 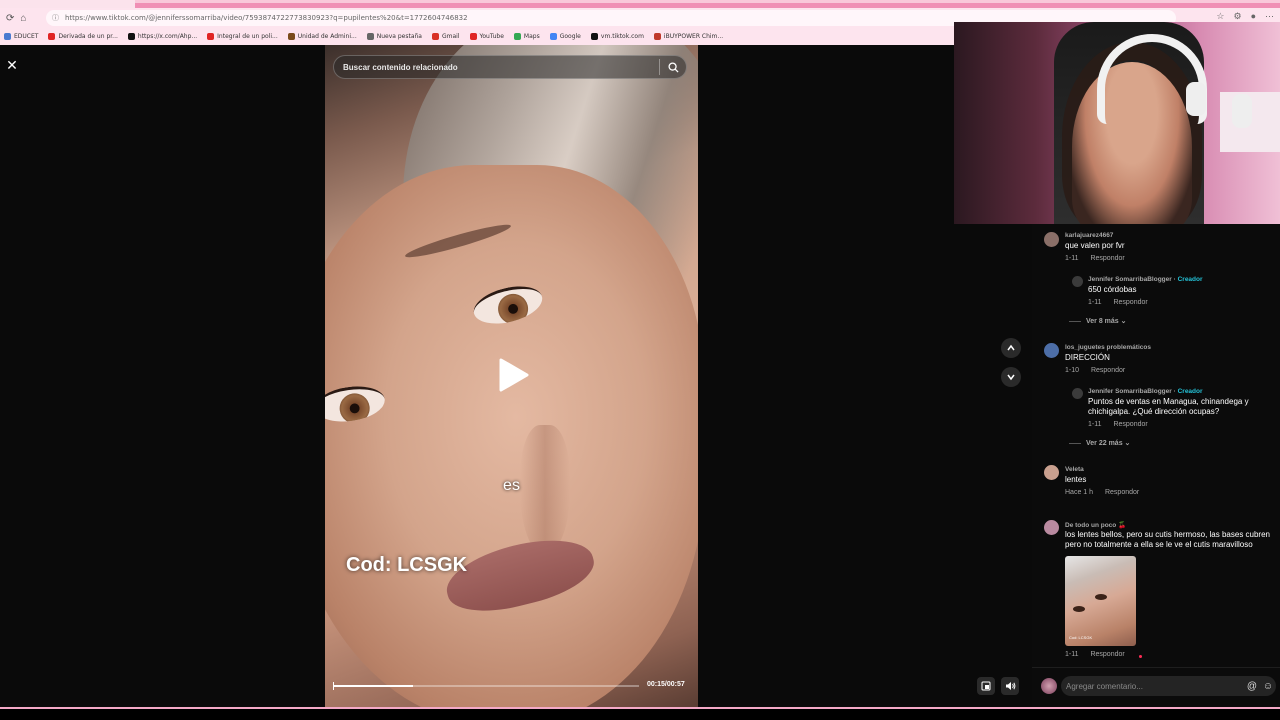 I want to click on comment-text: lentes, so click(x=1076, y=479).